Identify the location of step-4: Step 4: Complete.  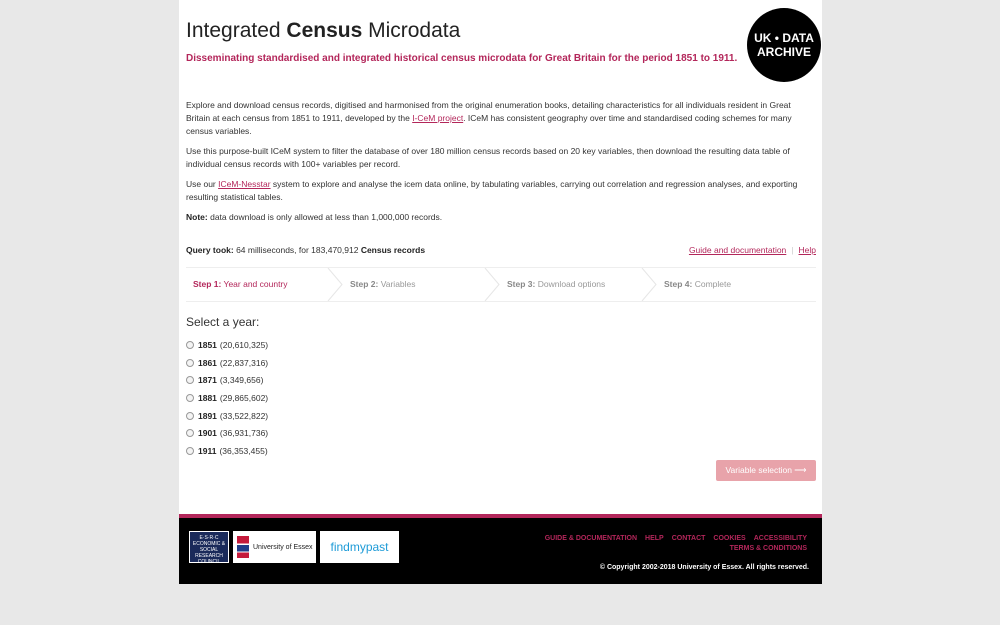
(735, 284).